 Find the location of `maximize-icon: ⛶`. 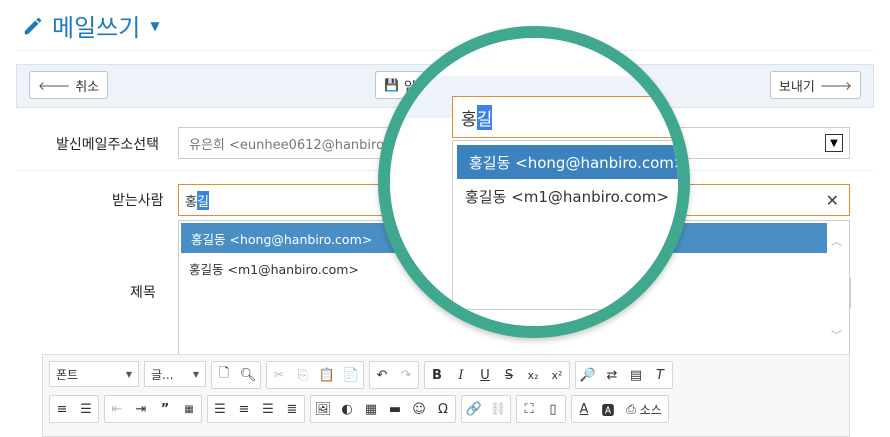

maximize-icon: ⛶ is located at coordinates (529, 409).